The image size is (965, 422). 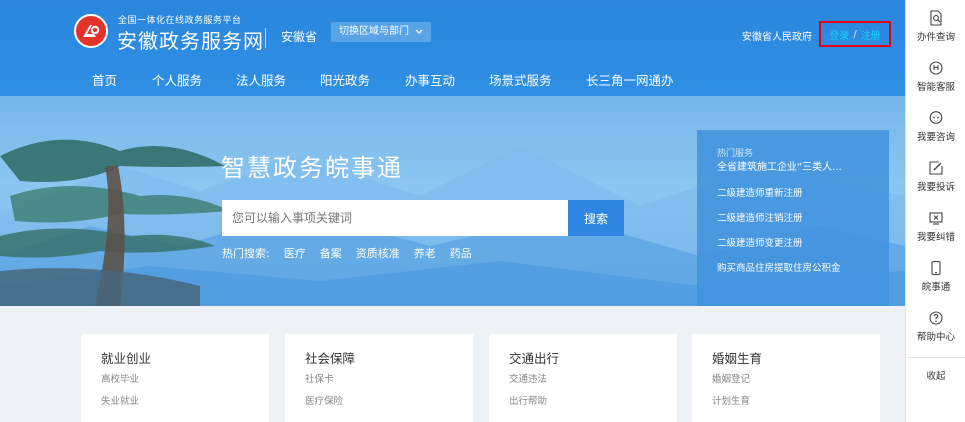 What do you see at coordinates (593, 384) in the screenshot?
I see `category-link: 交通违法` at bounding box center [593, 384].